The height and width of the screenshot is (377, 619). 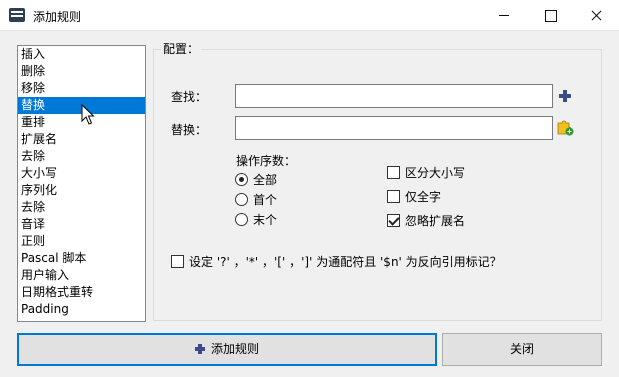 What do you see at coordinates (442, 221) in the screenshot?
I see `skip-extension-checkbox: 忽略扩展名` at bounding box center [442, 221].